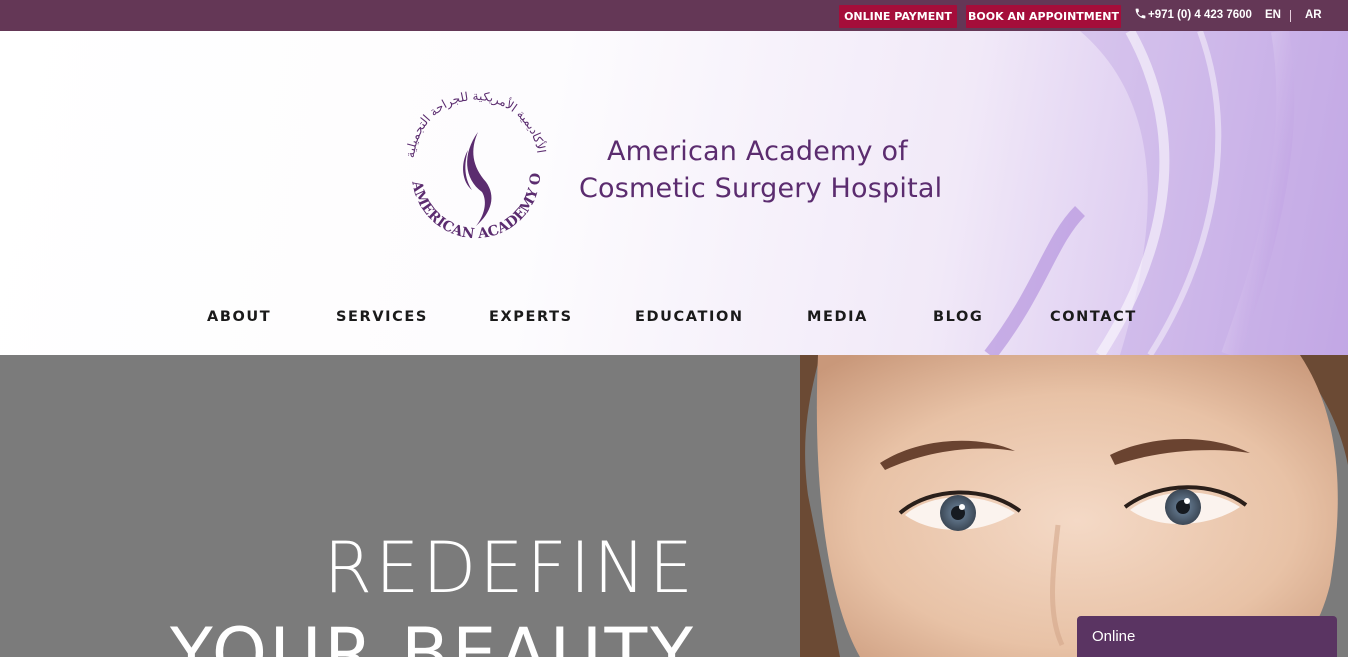 The width and height of the screenshot is (1348, 657). I want to click on phone-icon, so click(1140, 13).